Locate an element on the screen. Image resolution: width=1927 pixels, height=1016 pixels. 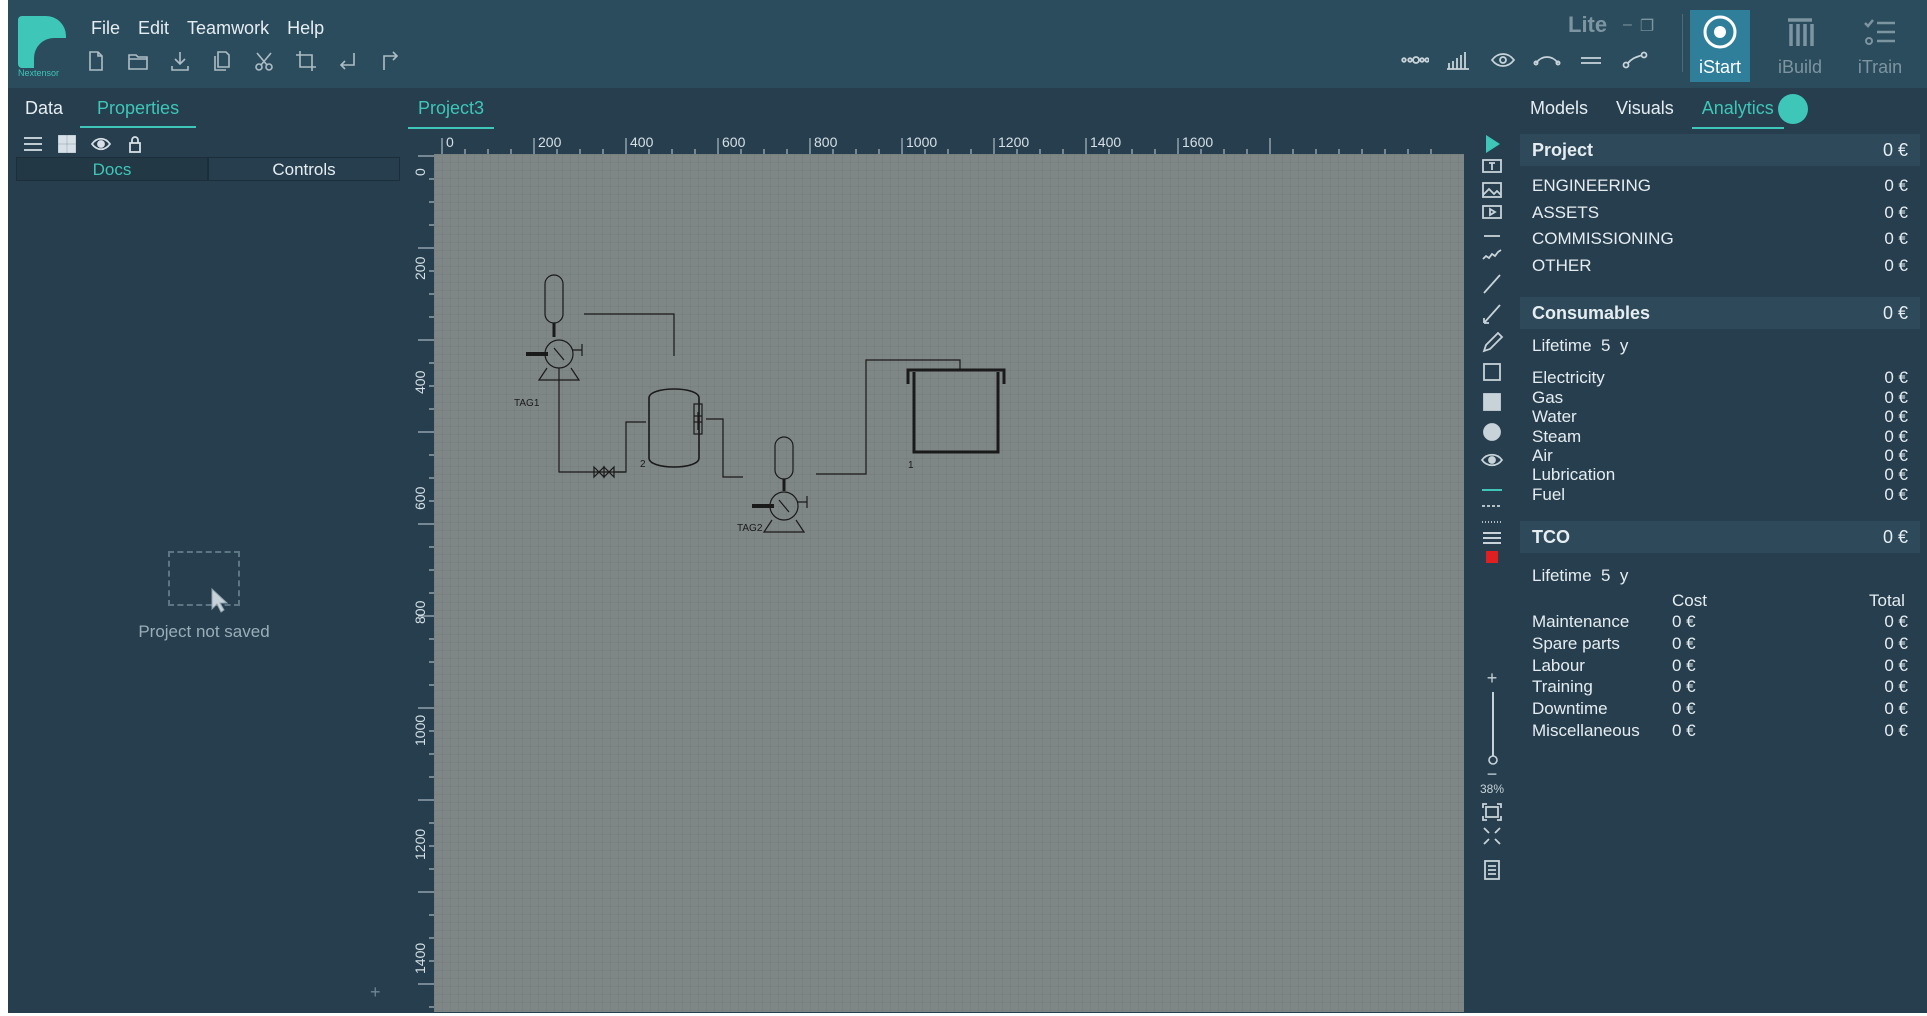
pump-tag2 is located at coordinates (780, 484).